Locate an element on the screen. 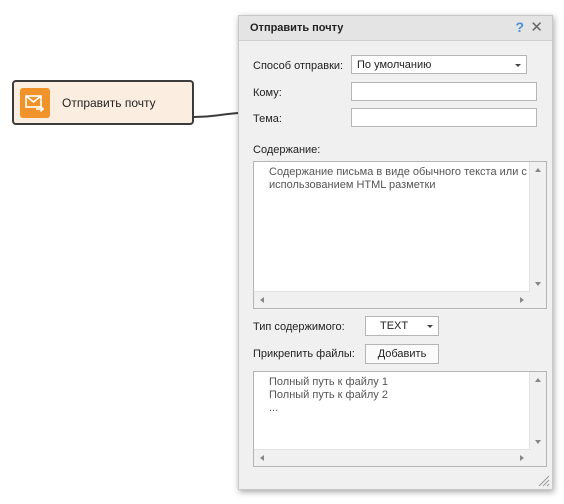 The image size is (564, 504). mail-send-icon is located at coordinates (35, 102).